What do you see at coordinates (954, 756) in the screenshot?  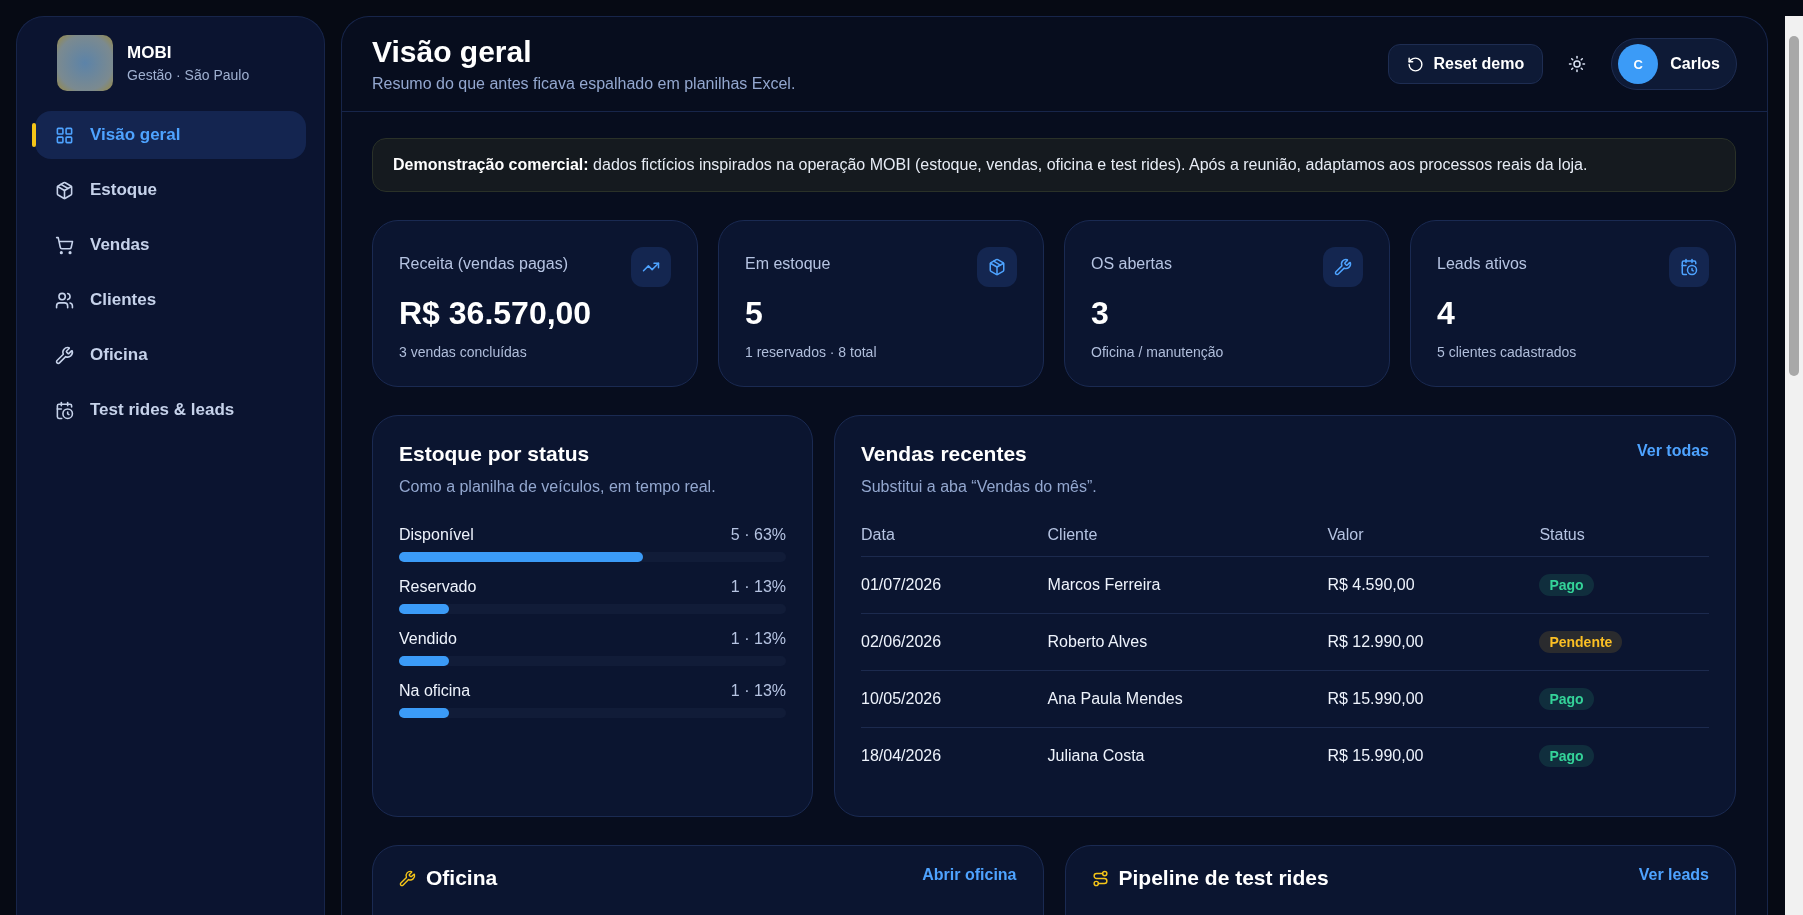 I see `table-cell: 18/04/2026` at bounding box center [954, 756].